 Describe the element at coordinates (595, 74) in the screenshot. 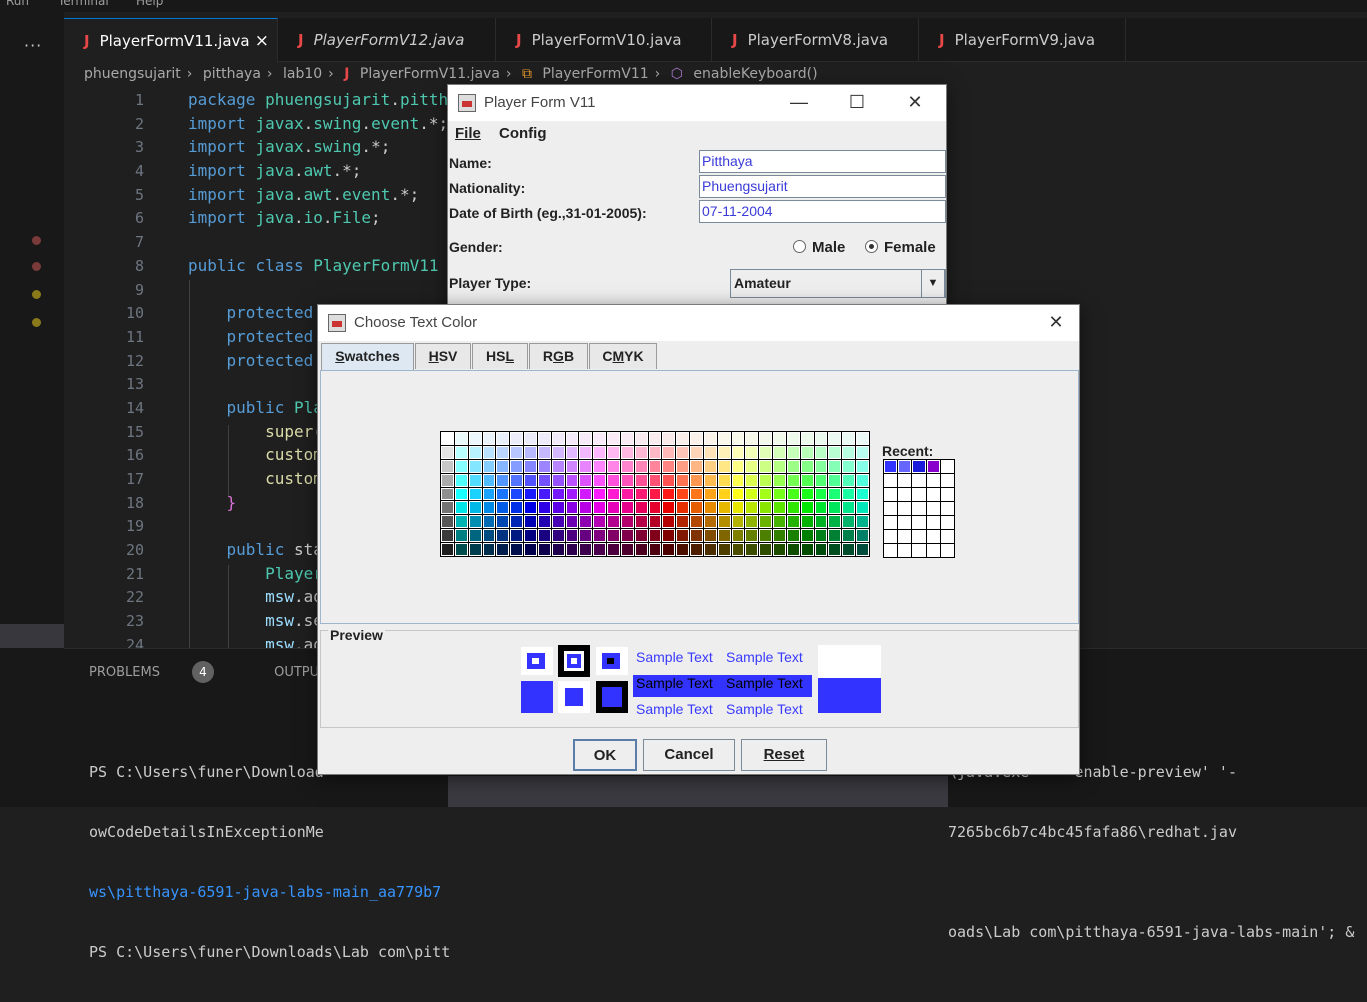

I see `breadcrumb-item: PlayerFormV11` at that location.